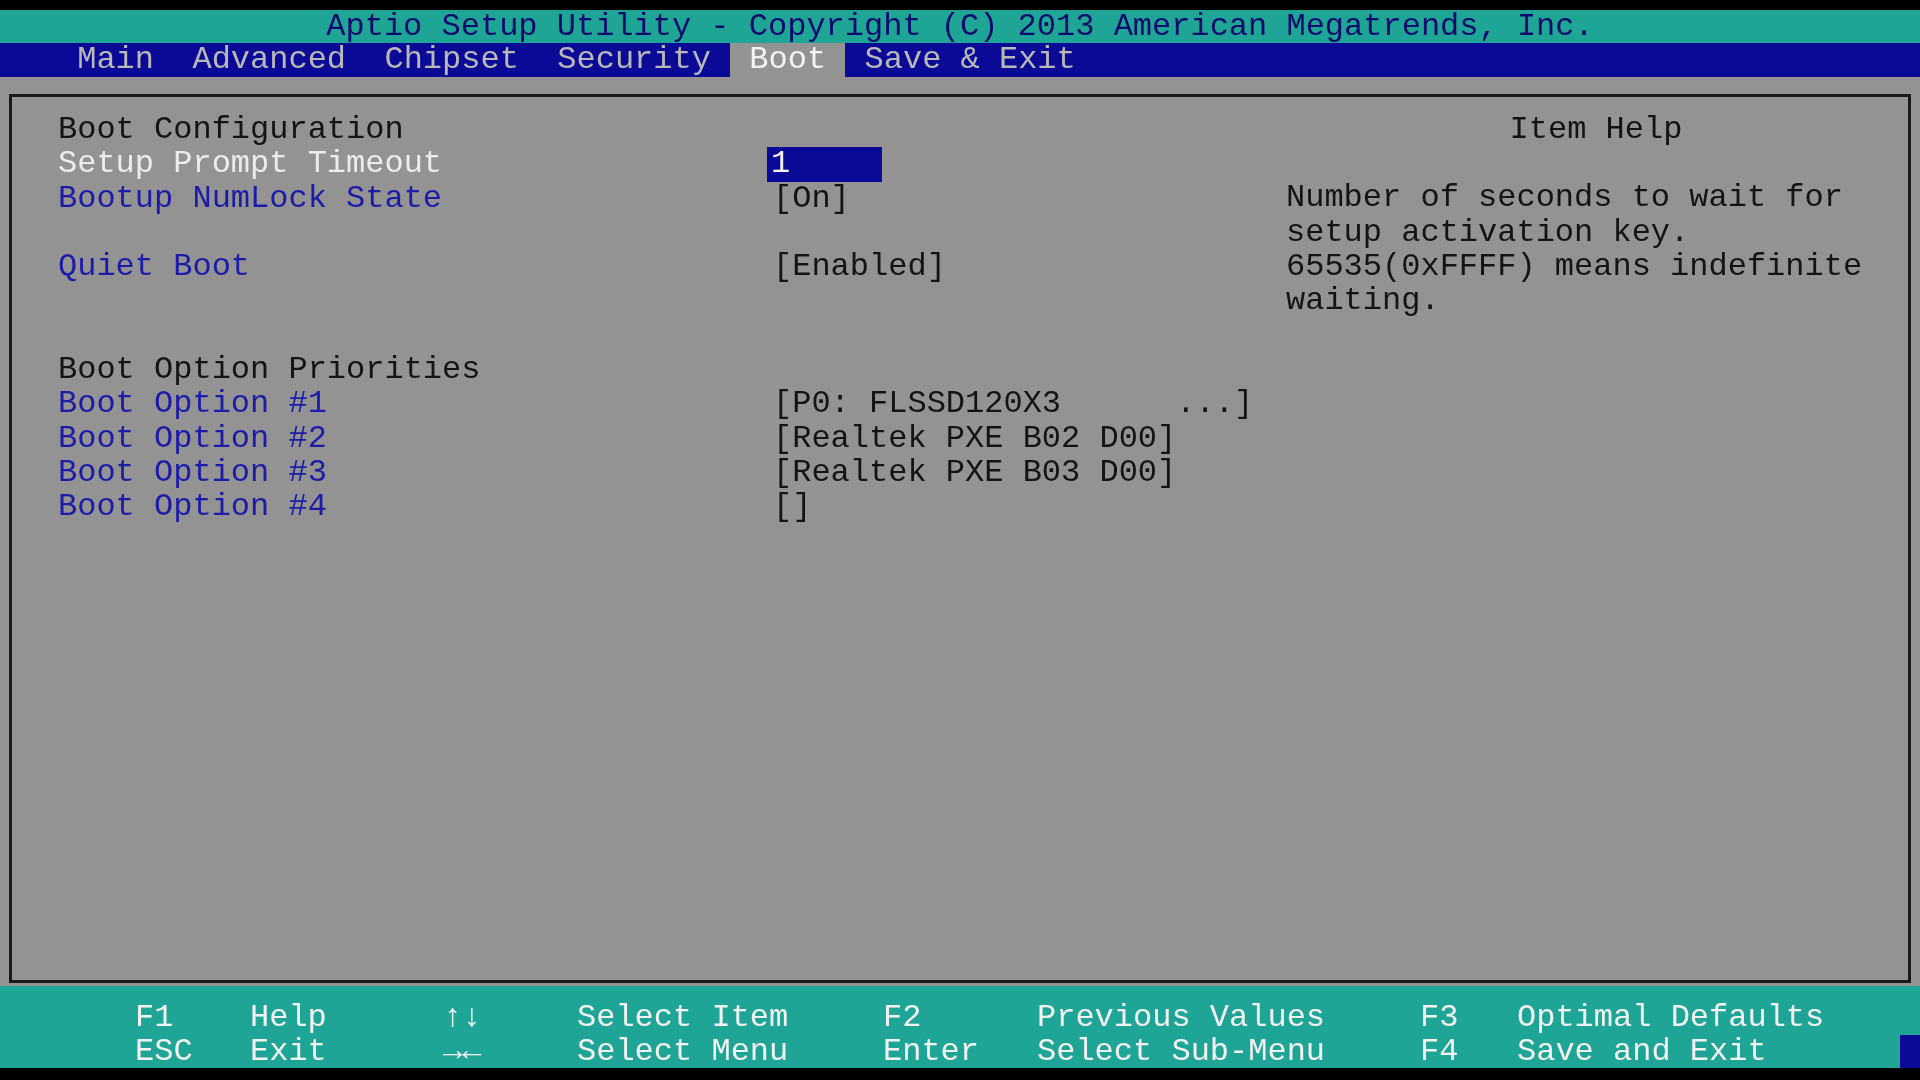 Image resolution: width=1920 pixels, height=1080 pixels. Describe the element at coordinates (192, 438) in the screenshot. I see `setting-label: Boot Option #2` at that location.